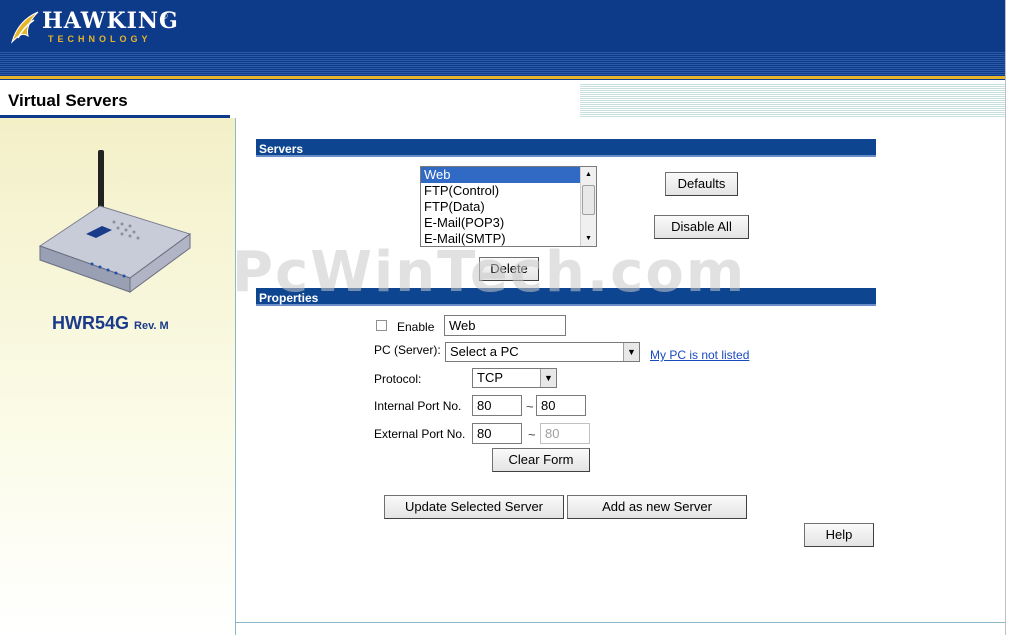 The height and width of the screenshot is (635, 1022). Describe the element at coordinates (566, 148) in the screenshot. I see `servers-section-header: Servers` at that location.